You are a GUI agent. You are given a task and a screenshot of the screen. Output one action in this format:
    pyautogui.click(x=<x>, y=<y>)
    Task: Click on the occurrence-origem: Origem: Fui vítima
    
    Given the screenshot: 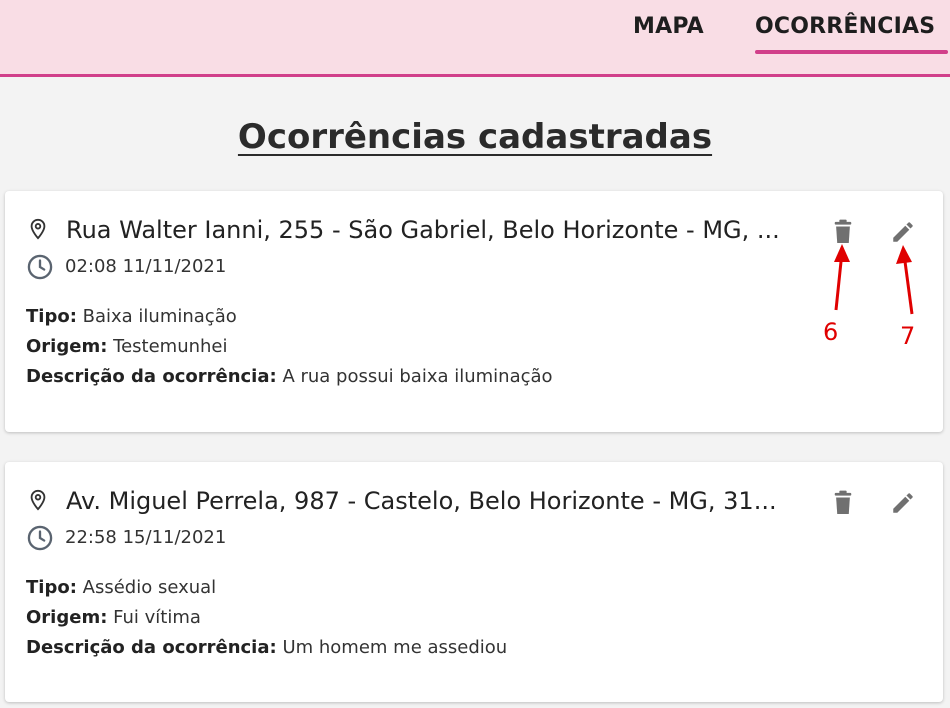 What is the action you would take?
    pyautogui.click(x=113, y=617)
    